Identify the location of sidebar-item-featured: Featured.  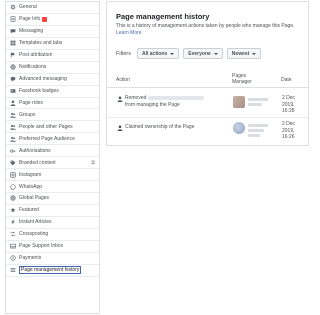
(52, 211).